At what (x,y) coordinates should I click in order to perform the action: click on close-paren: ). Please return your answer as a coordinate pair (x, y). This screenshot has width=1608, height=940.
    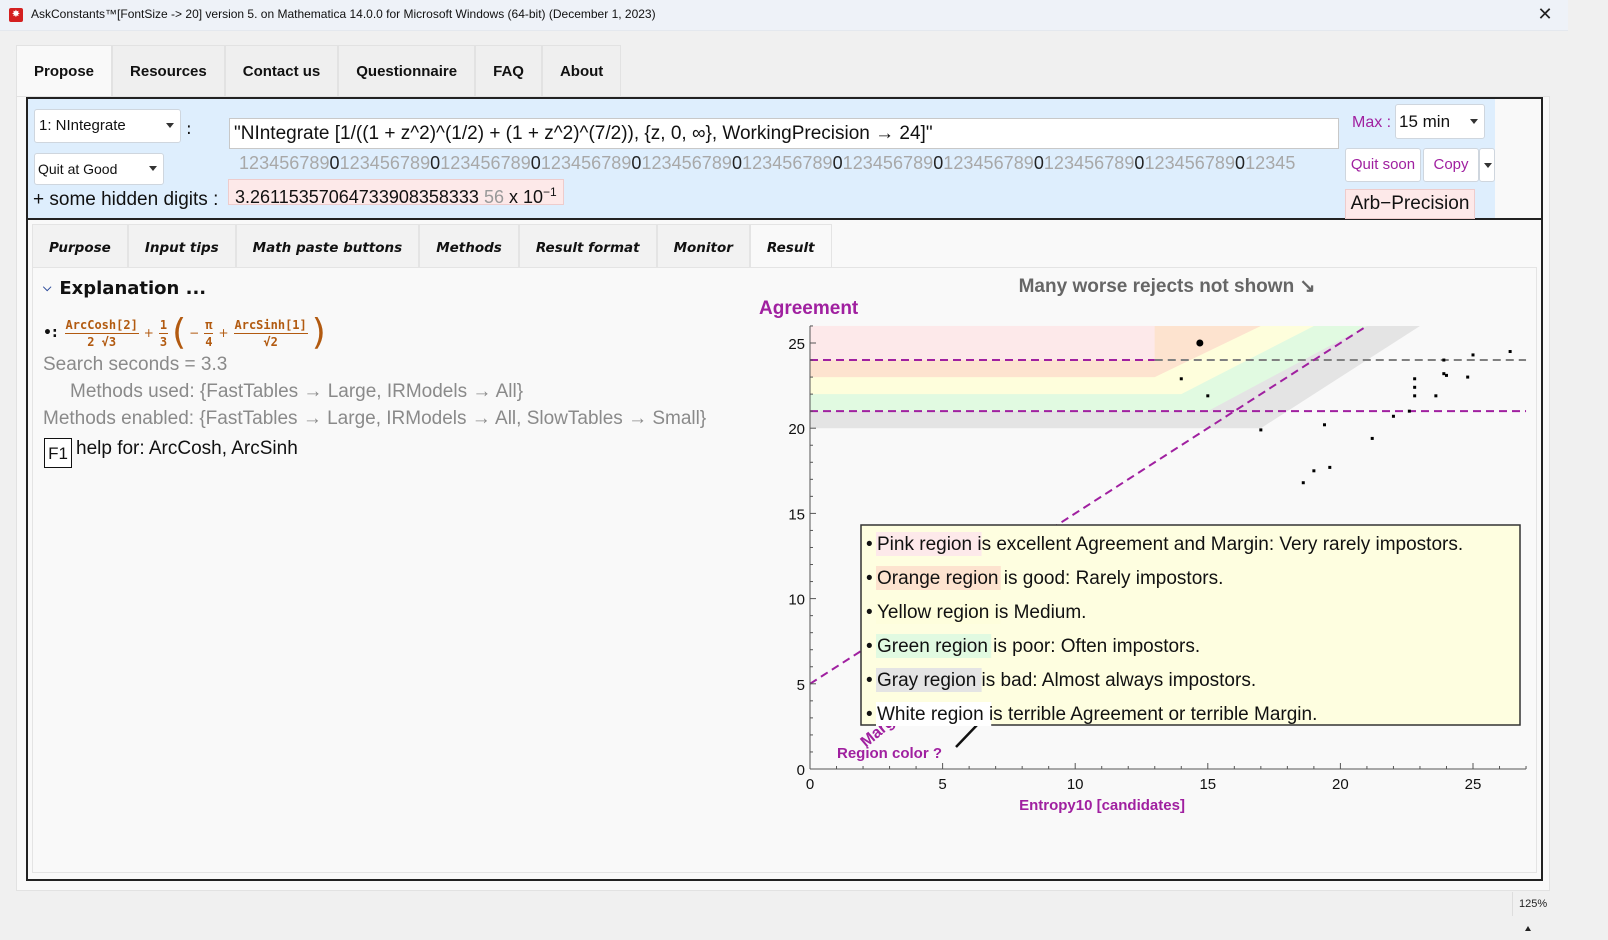
    Looking at the image, I should click on (318, 332).